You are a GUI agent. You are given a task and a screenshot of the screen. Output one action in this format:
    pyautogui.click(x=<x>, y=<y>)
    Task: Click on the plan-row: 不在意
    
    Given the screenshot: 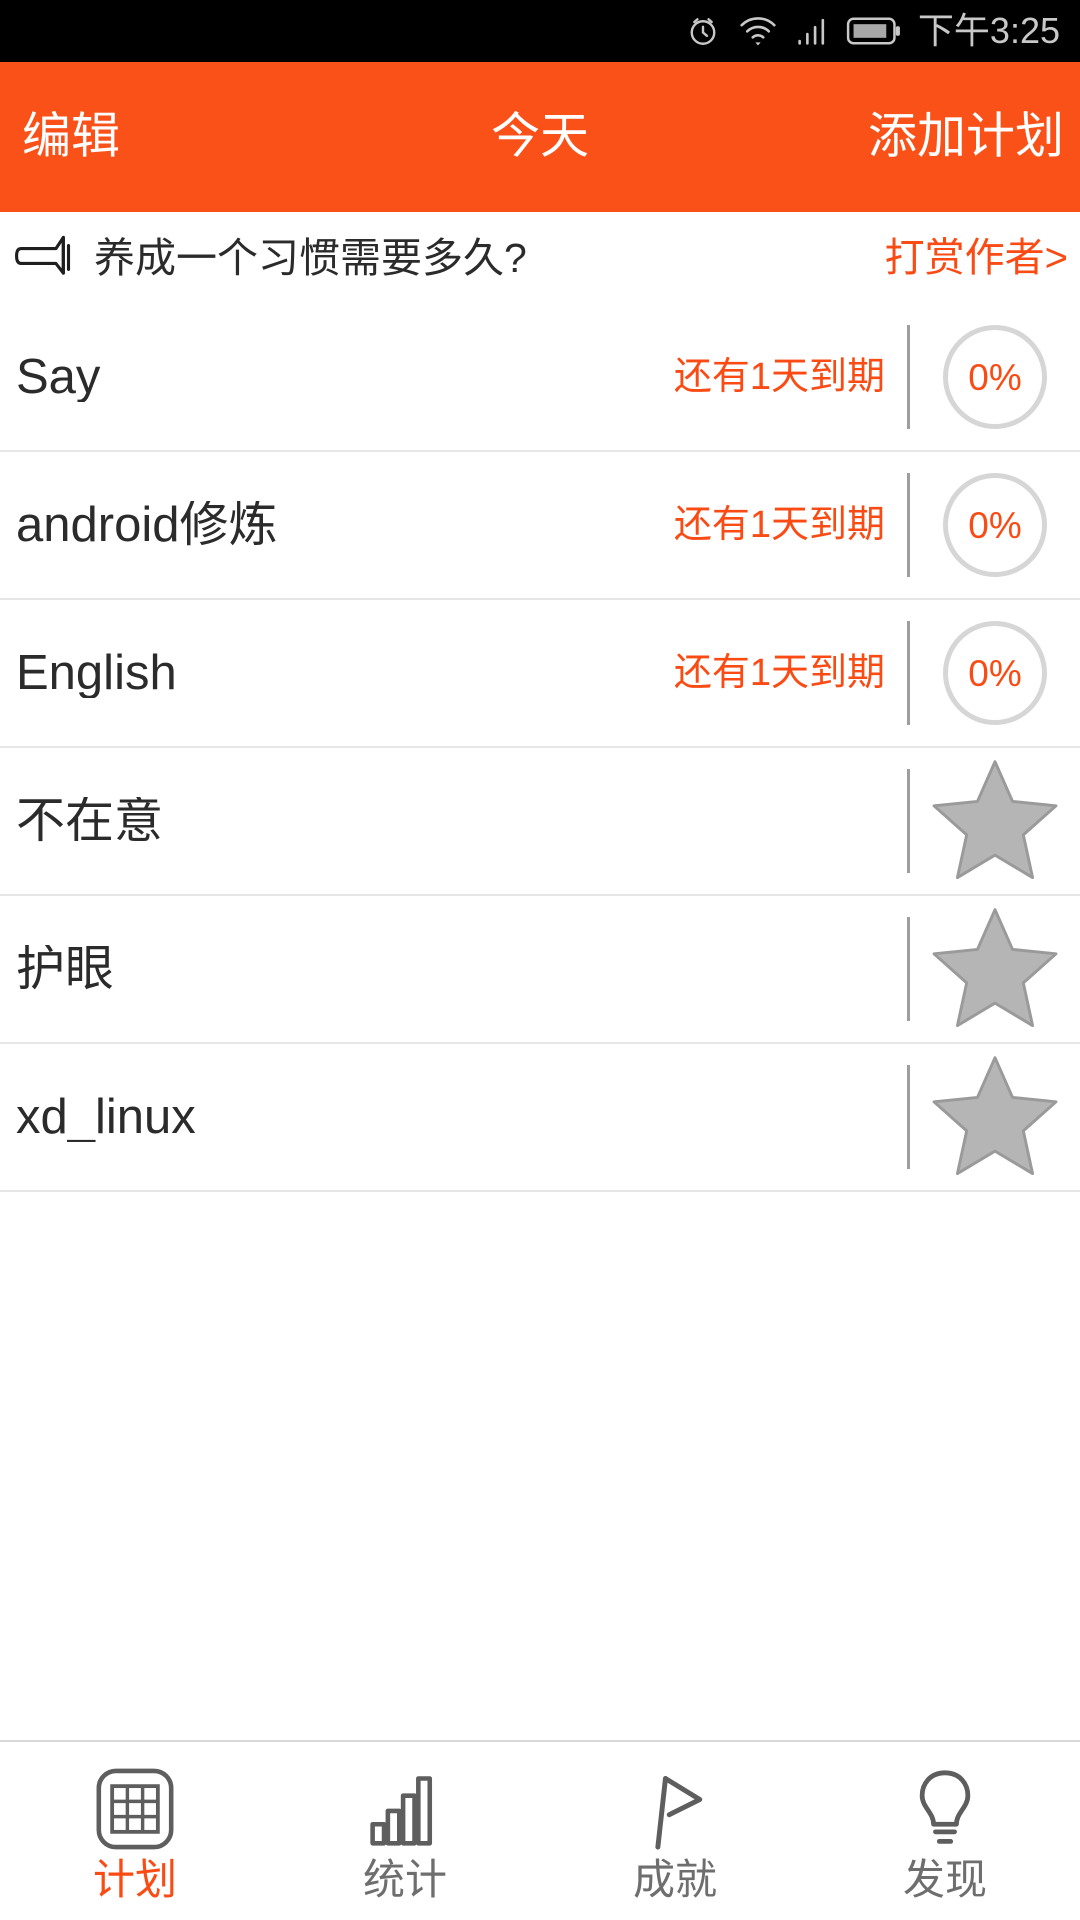 What is the action you would take?
    pyautogui.click(x=540, y=822)
    